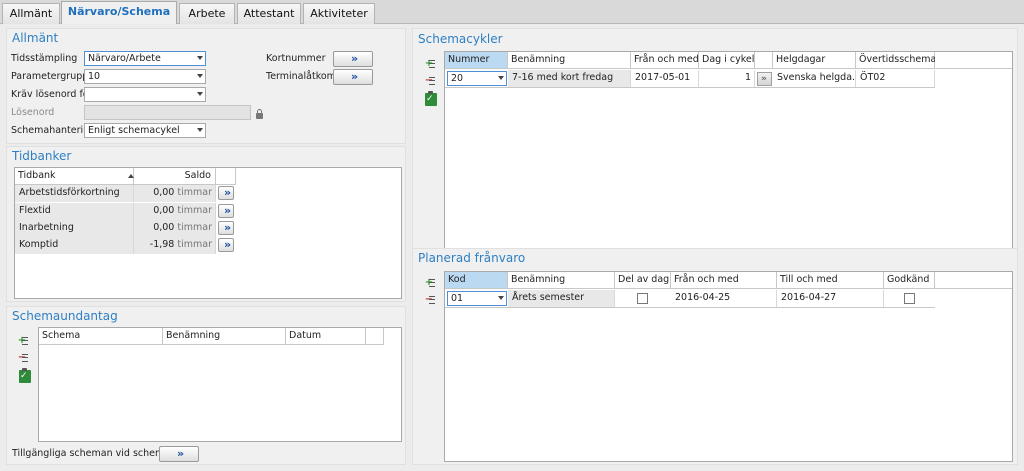 The image size is (1024, 471). I want to click on column-header-godkand: Godkänd, so click(909, 280).